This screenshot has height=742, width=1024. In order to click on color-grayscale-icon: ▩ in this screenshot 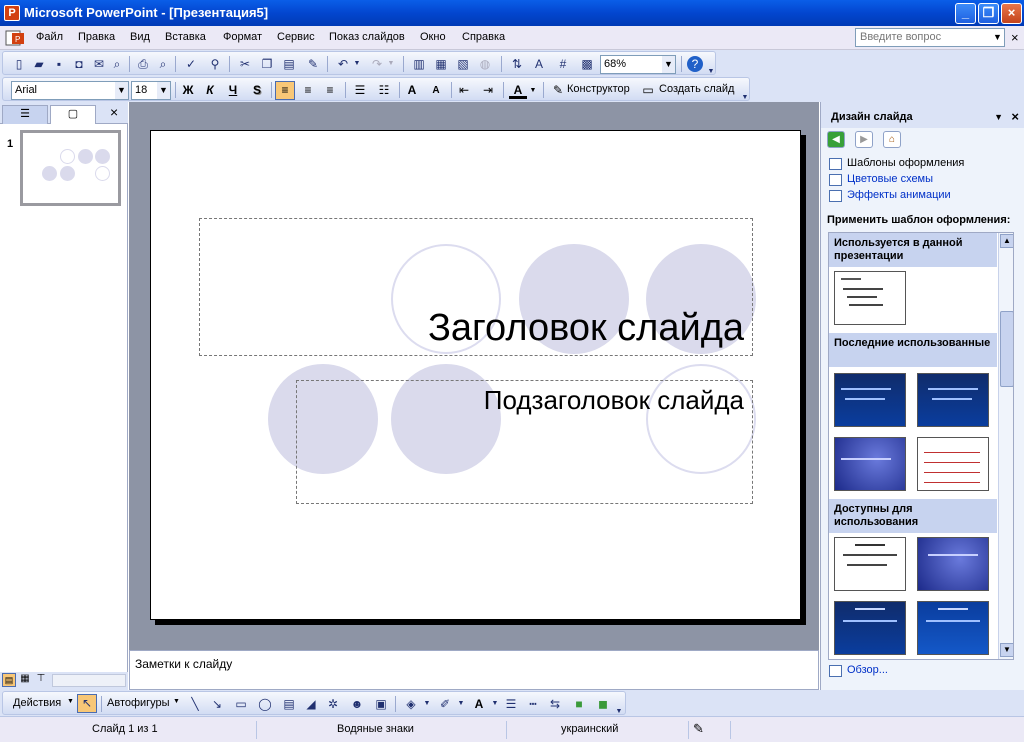, I will do `click(587, 64)`.